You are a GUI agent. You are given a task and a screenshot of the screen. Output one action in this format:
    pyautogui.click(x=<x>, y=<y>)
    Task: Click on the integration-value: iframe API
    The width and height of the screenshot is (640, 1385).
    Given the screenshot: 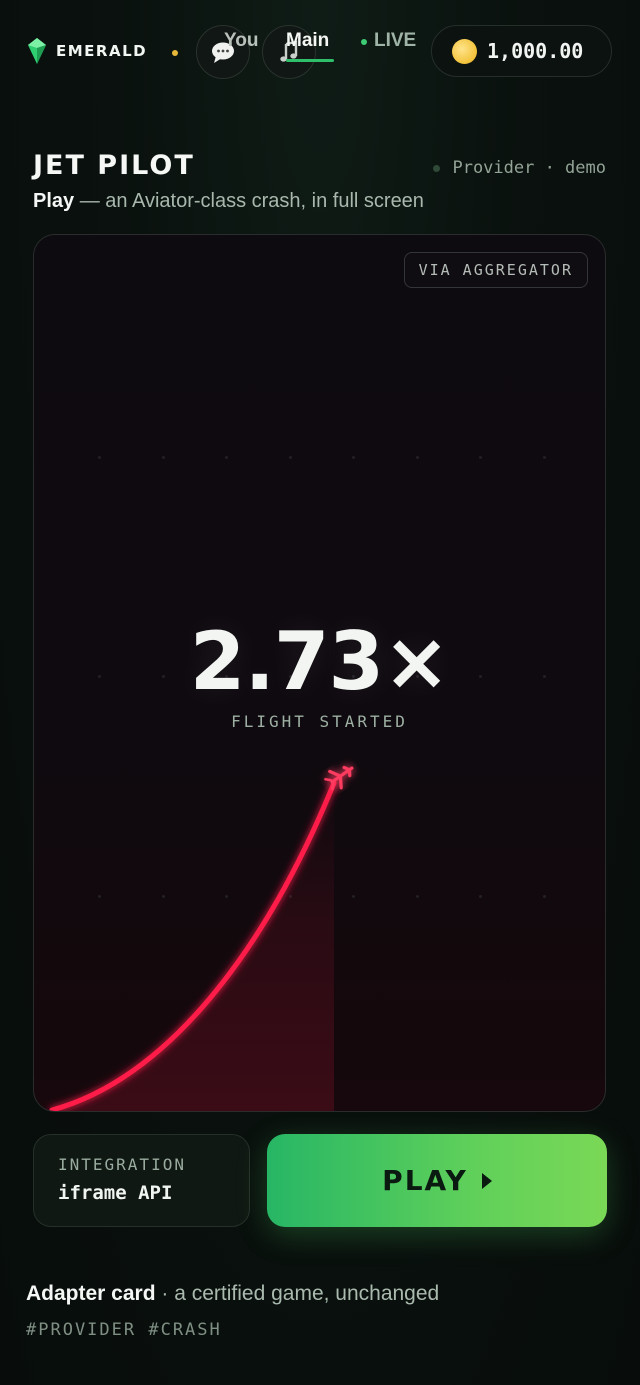 What is the action you would take?
    pyautogui.click(x=115, y=1193)
    